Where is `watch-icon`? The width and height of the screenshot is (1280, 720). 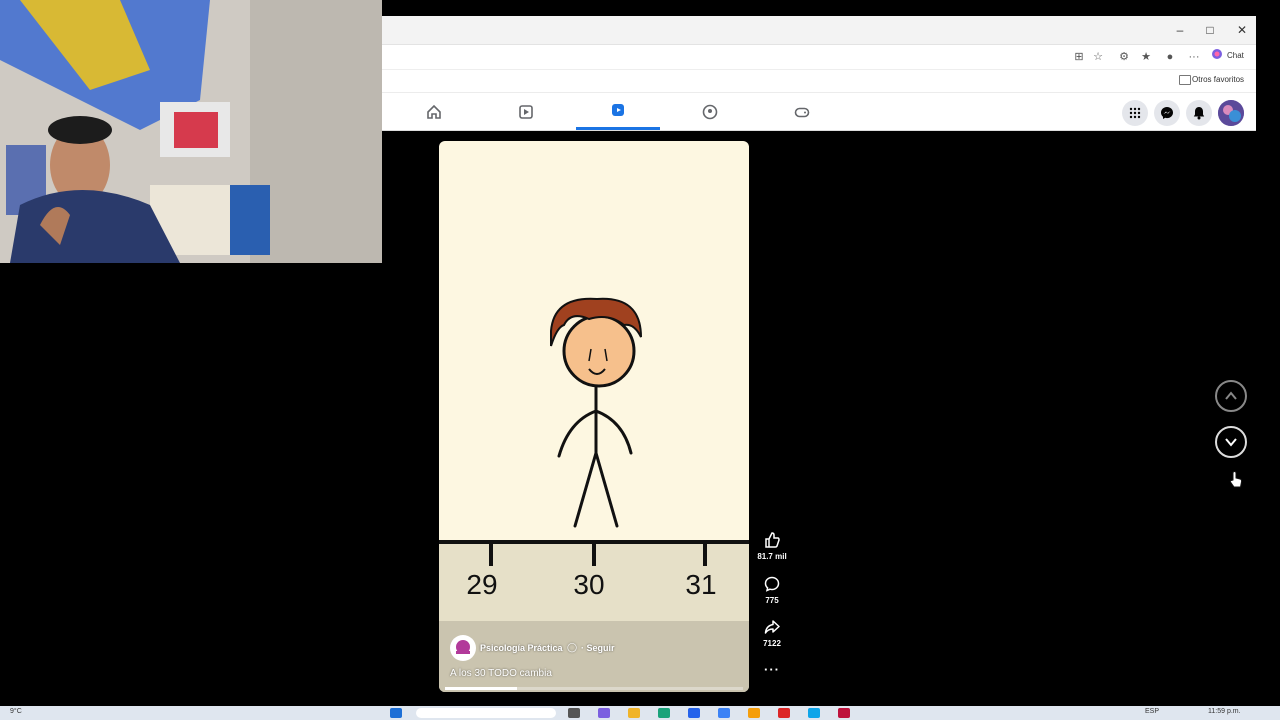
watch-icon is located at coordinates (526, 111).